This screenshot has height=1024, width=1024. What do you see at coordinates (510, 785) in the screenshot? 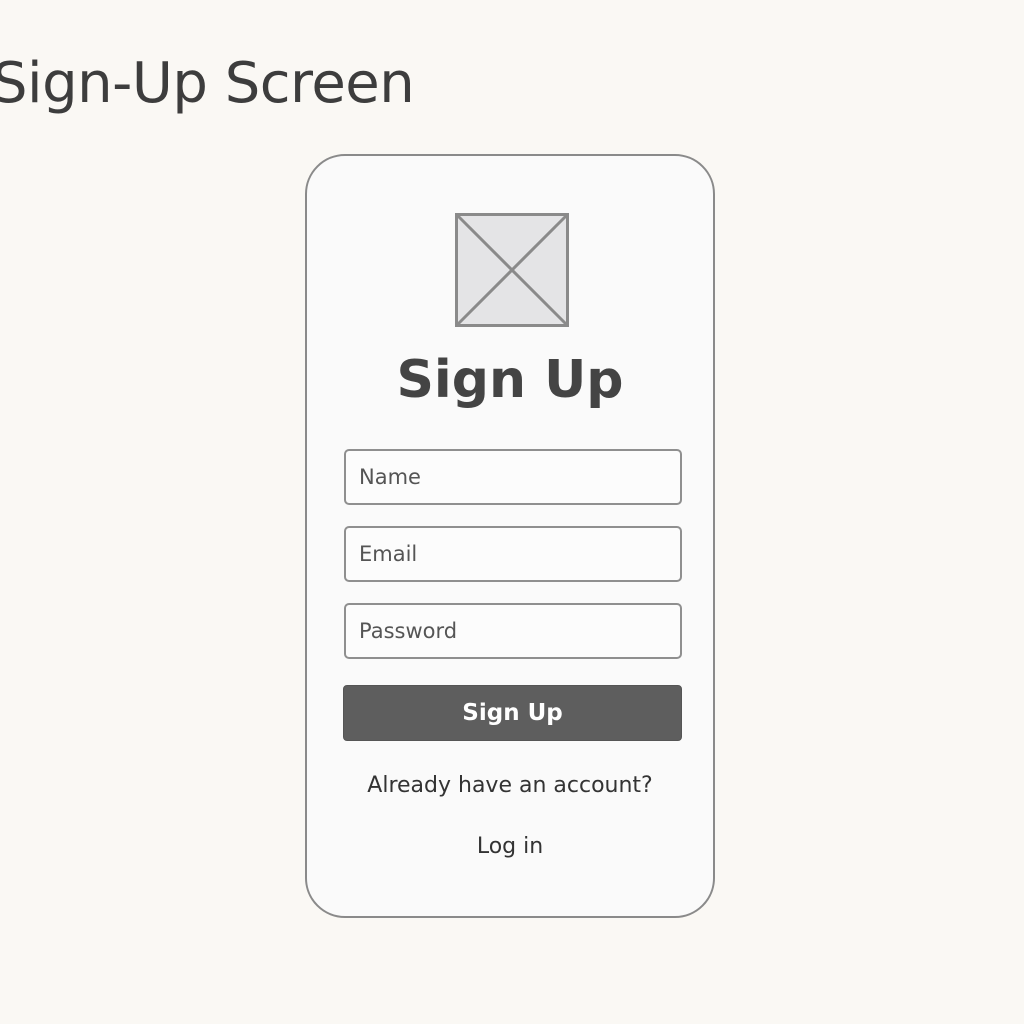
I see `login-prompt: Already have an account?` at bounding box center [510, 785].